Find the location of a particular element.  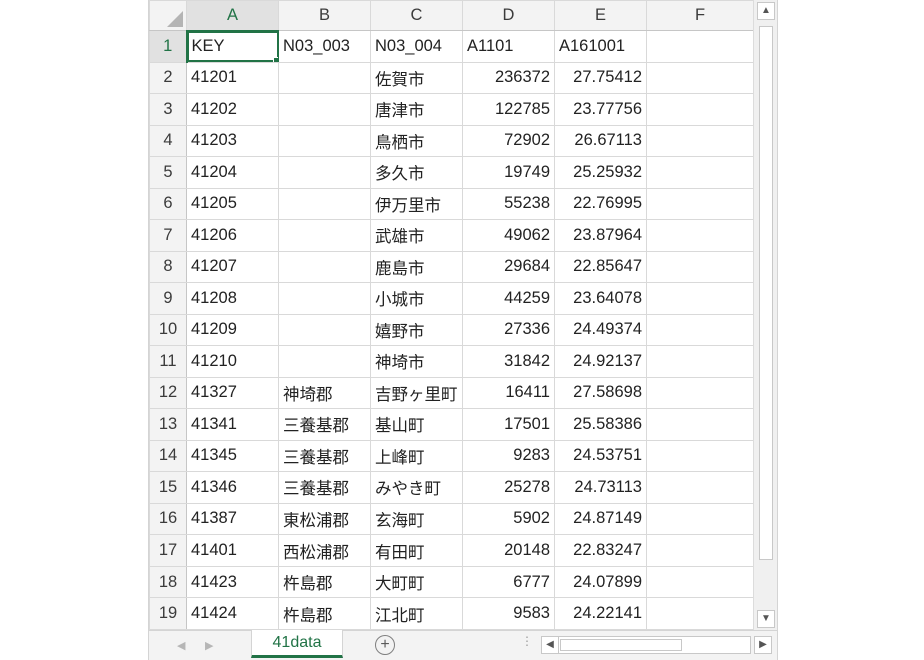

row-header: 6 is located at coordinates (168, 204).